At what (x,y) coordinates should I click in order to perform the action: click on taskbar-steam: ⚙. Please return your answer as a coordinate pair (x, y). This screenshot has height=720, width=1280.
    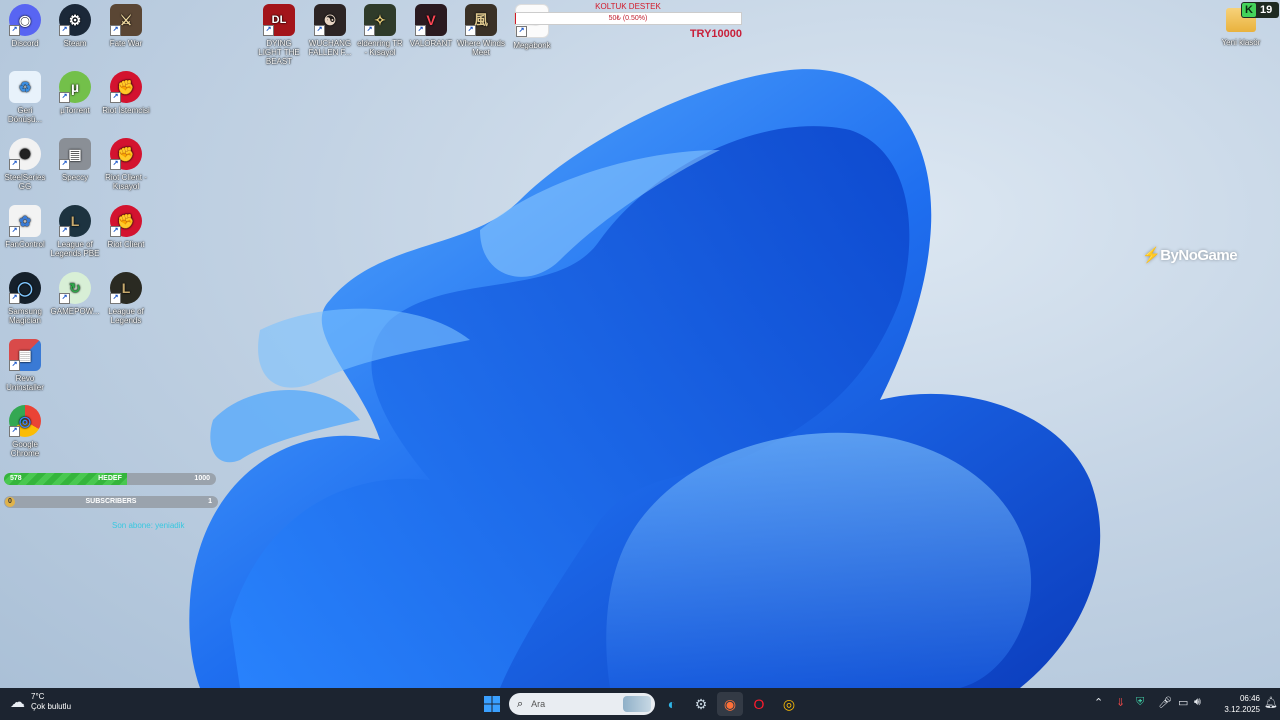
    Looking at the image, I should click on (701, 704).